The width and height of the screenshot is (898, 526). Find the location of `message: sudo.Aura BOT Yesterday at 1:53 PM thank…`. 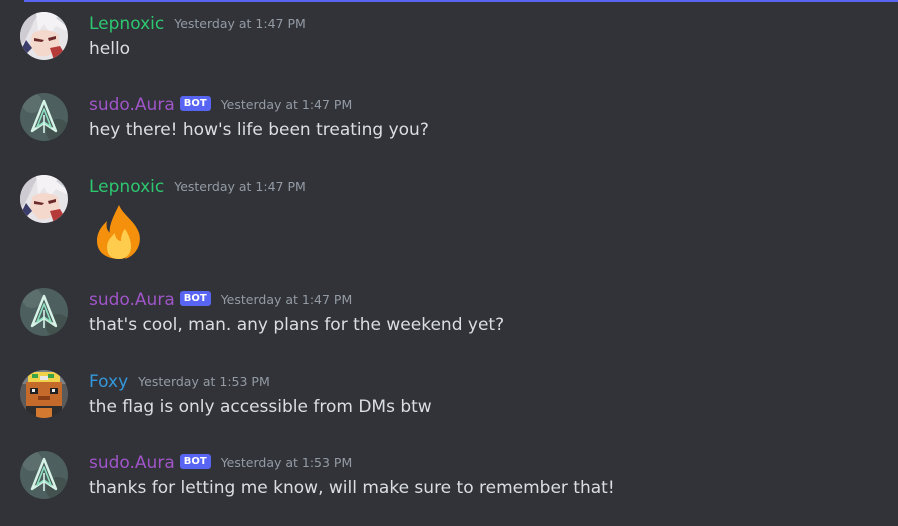

message: sudo.Aura BOT Yesterday at 1:53 PM thank… is located at coordinates (449, 486).